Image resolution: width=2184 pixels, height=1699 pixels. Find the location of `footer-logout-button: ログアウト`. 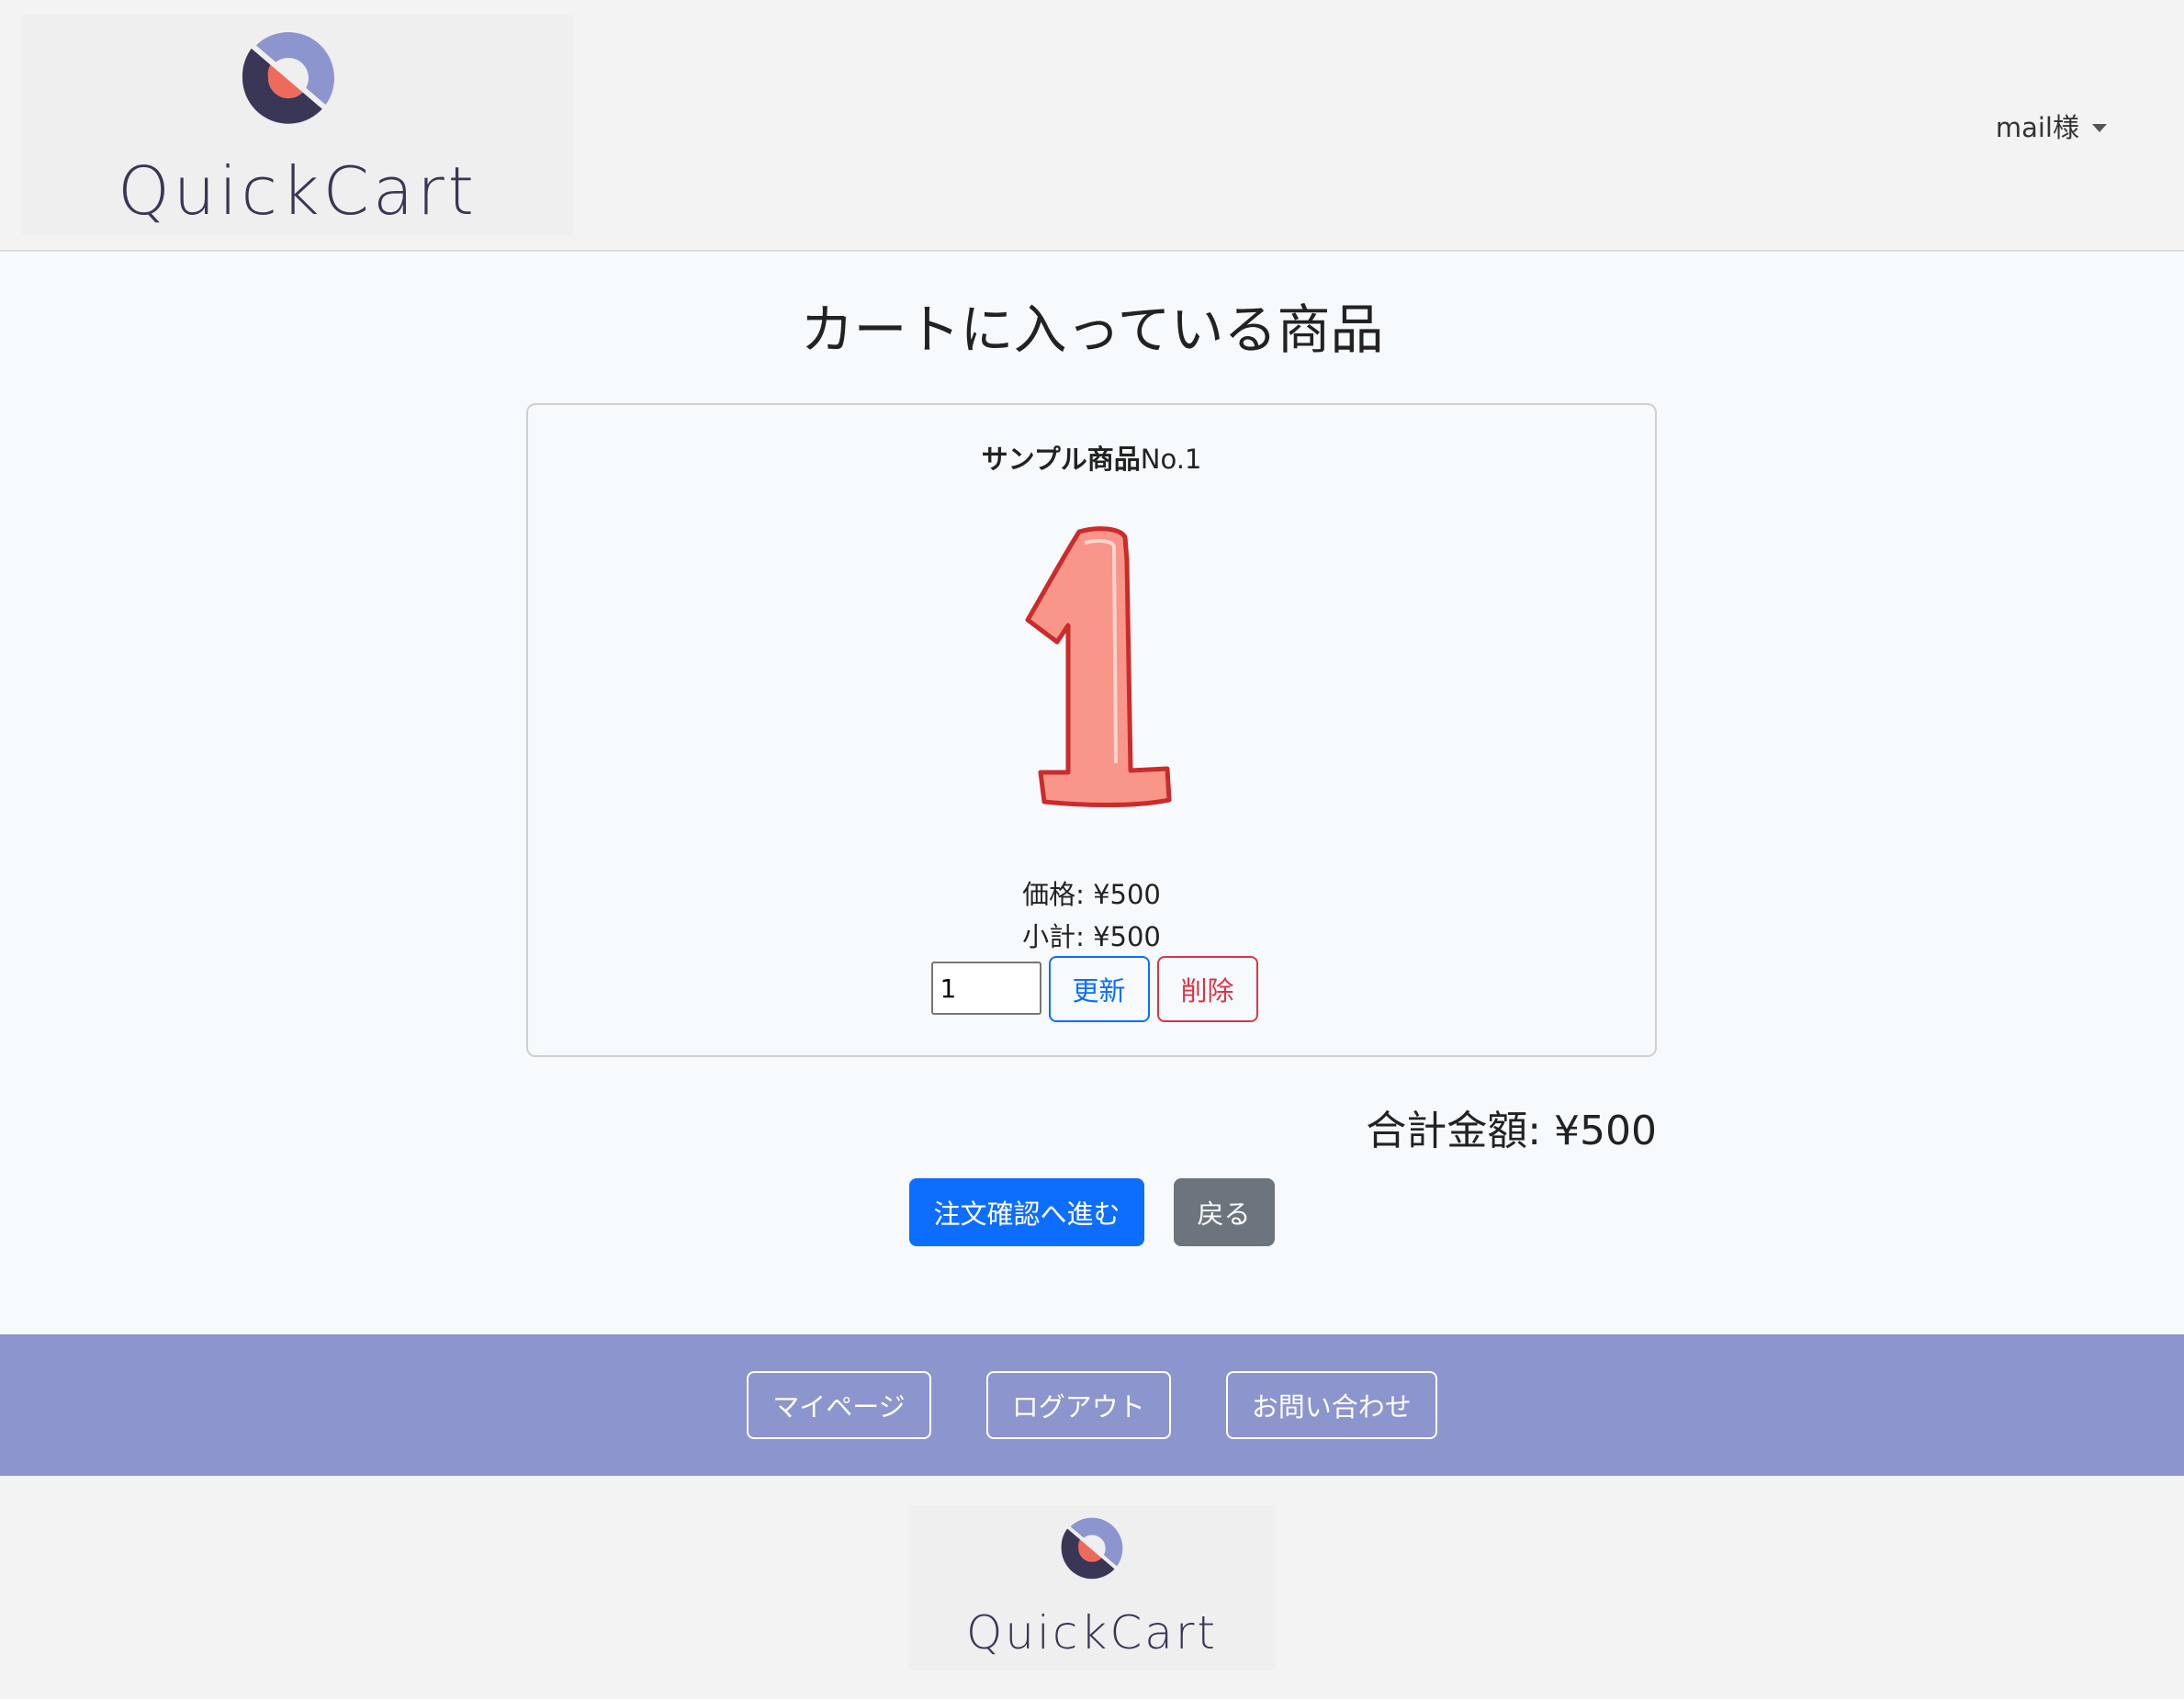

footer-logout-button: ログアウト is located at coordinates (1078, 1405).